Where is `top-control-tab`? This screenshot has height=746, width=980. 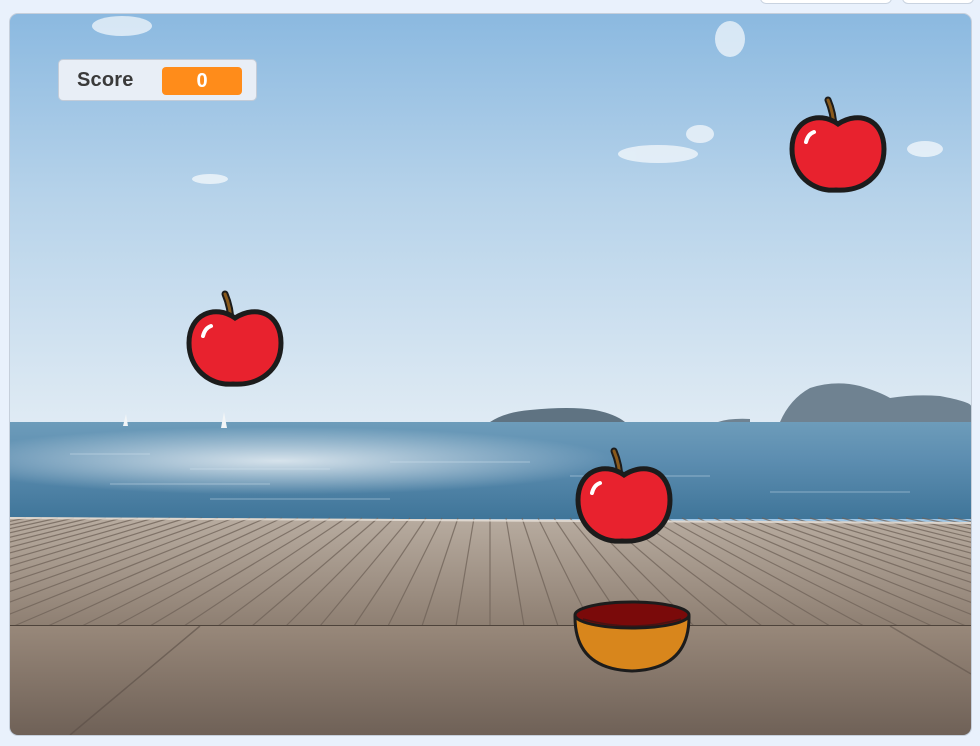
top-control-tab is located at coordinates (826, 2).